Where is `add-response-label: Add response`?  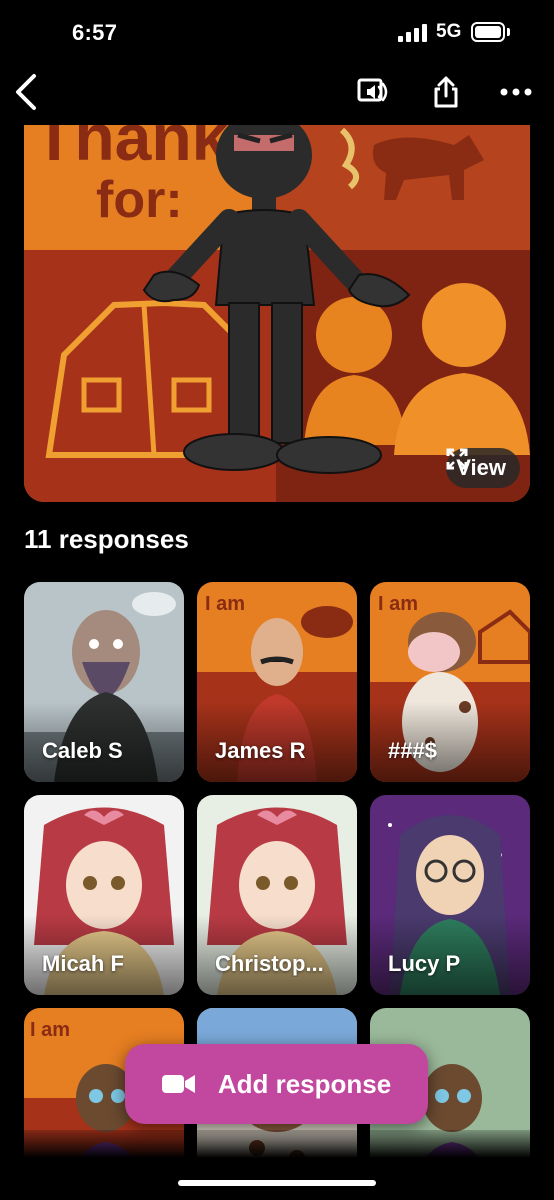
add-response-label: Add response is located at coordinates (304, 1083).